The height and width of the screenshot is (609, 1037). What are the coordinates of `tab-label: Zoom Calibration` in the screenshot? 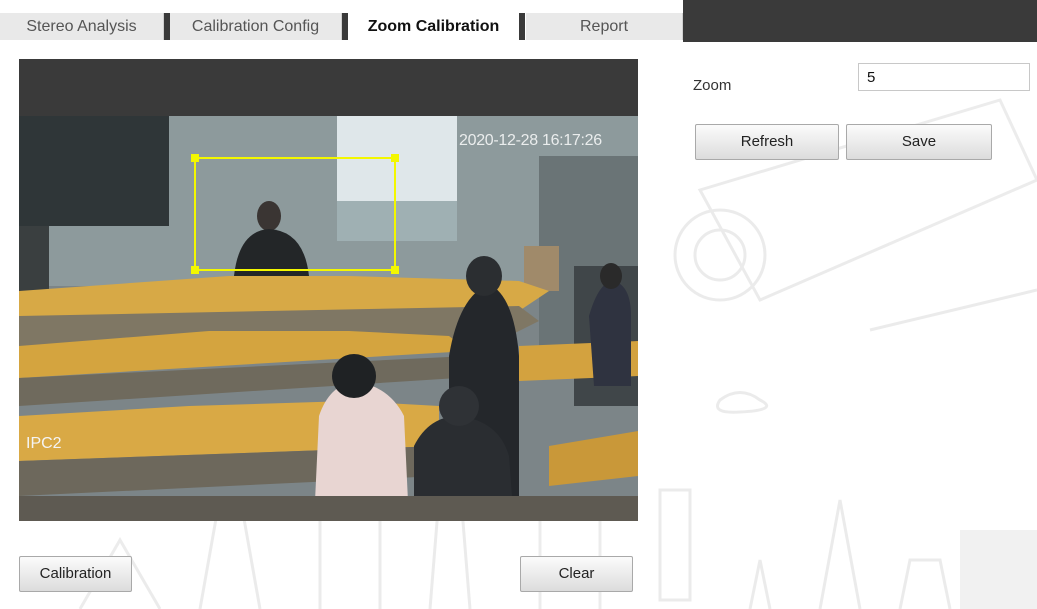 It's located at (433, 26).